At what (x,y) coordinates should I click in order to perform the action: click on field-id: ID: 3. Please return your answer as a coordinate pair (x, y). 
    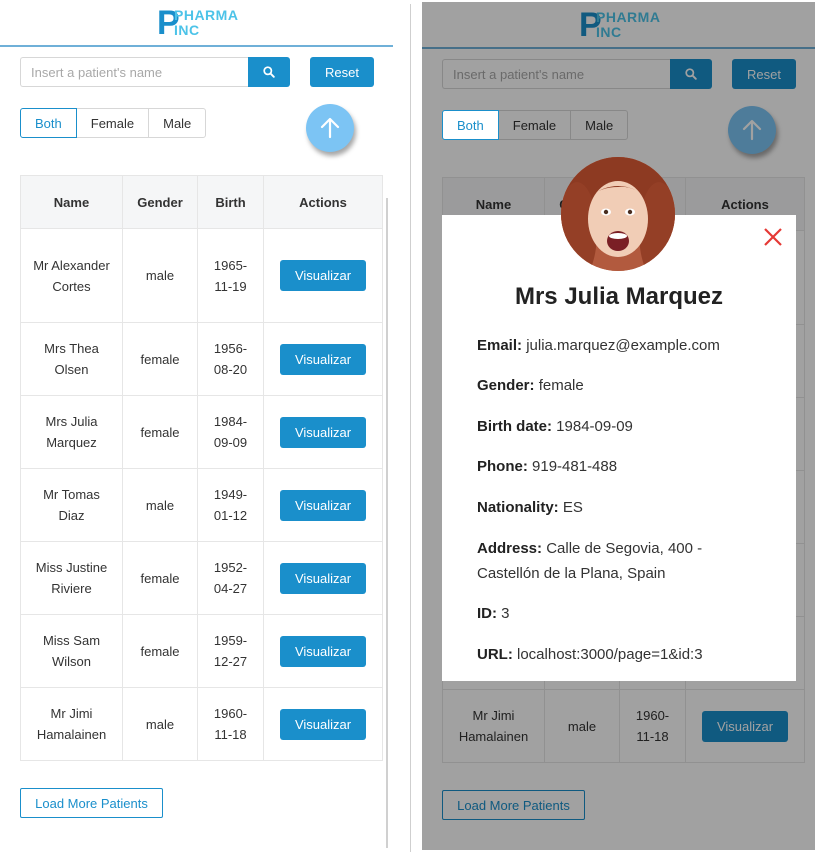
    Looking at the image, I should click on (627, 613).